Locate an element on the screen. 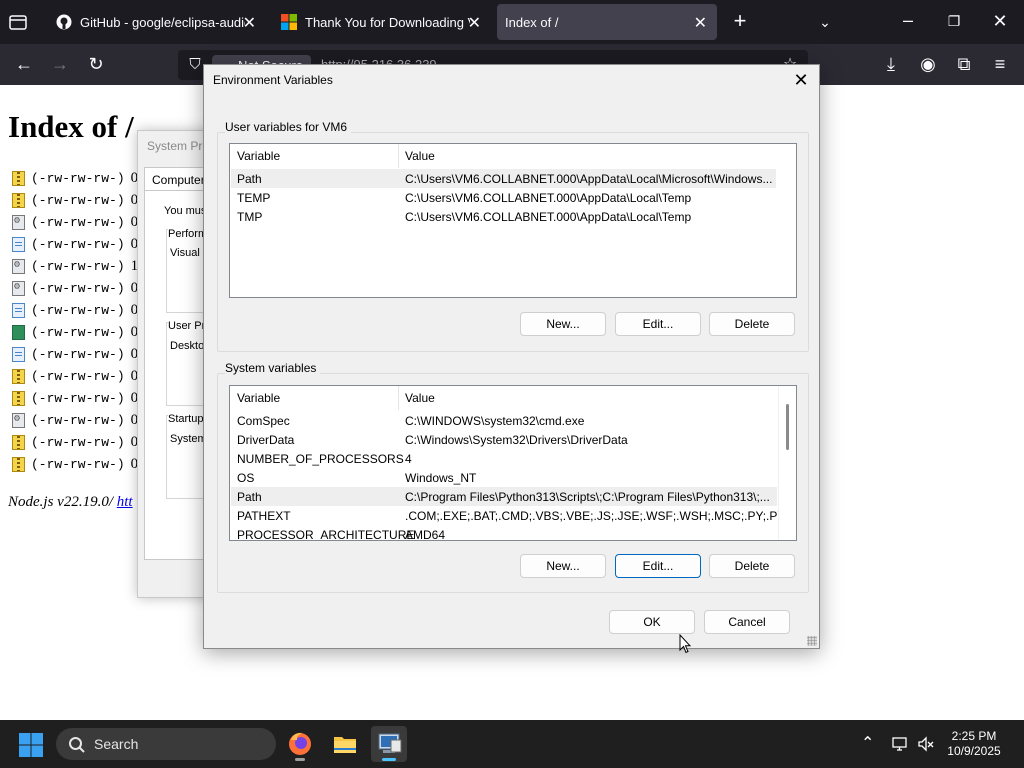  cancel-button: Cancel is located at coordinates (747, 622).